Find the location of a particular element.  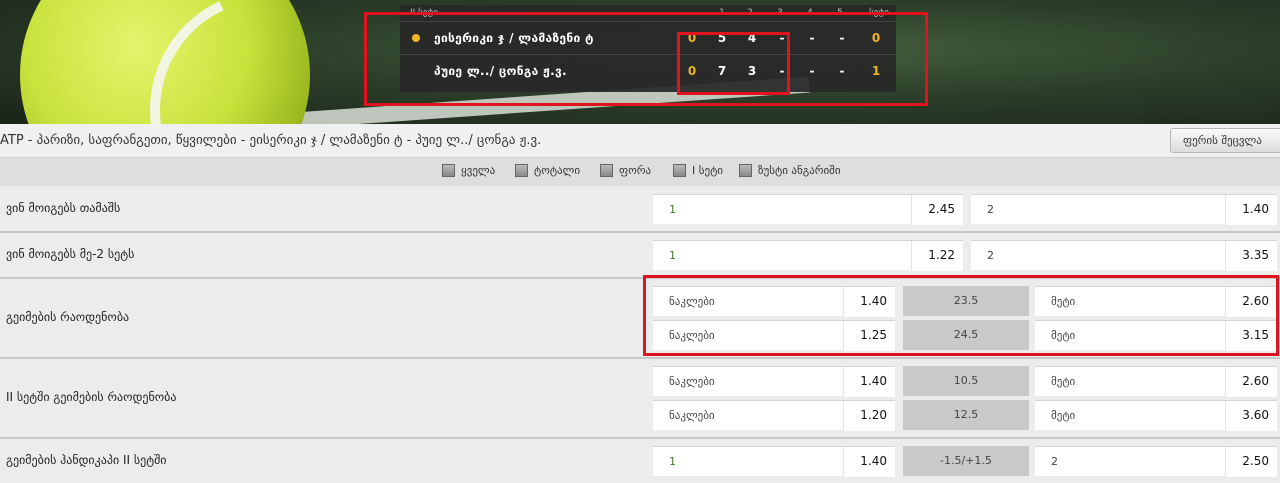

option-label: 1 is located at coordinates (672, 461).